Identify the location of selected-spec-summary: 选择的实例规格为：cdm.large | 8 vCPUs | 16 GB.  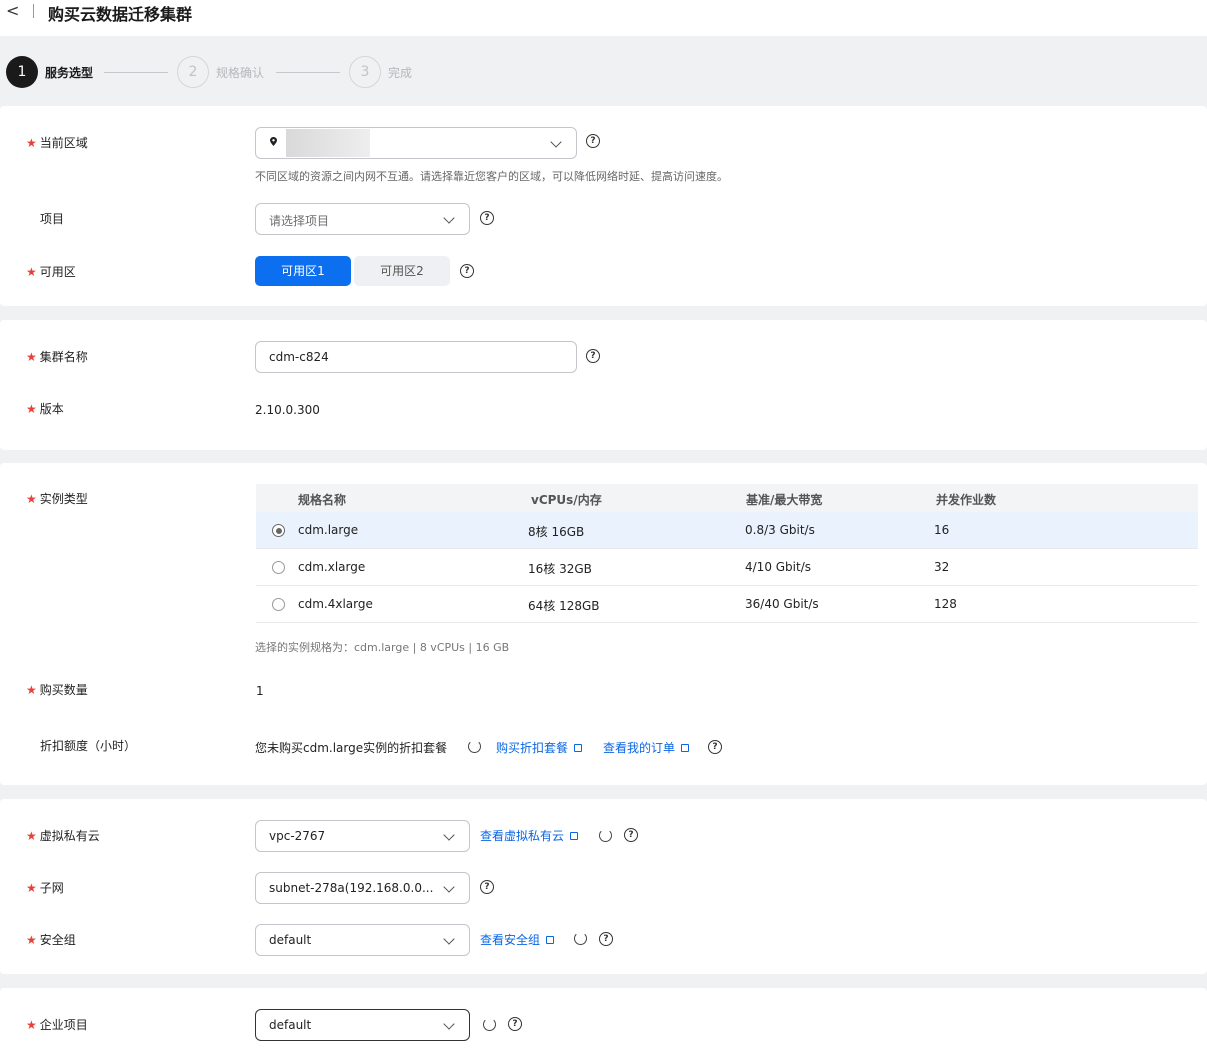
(382, 647).